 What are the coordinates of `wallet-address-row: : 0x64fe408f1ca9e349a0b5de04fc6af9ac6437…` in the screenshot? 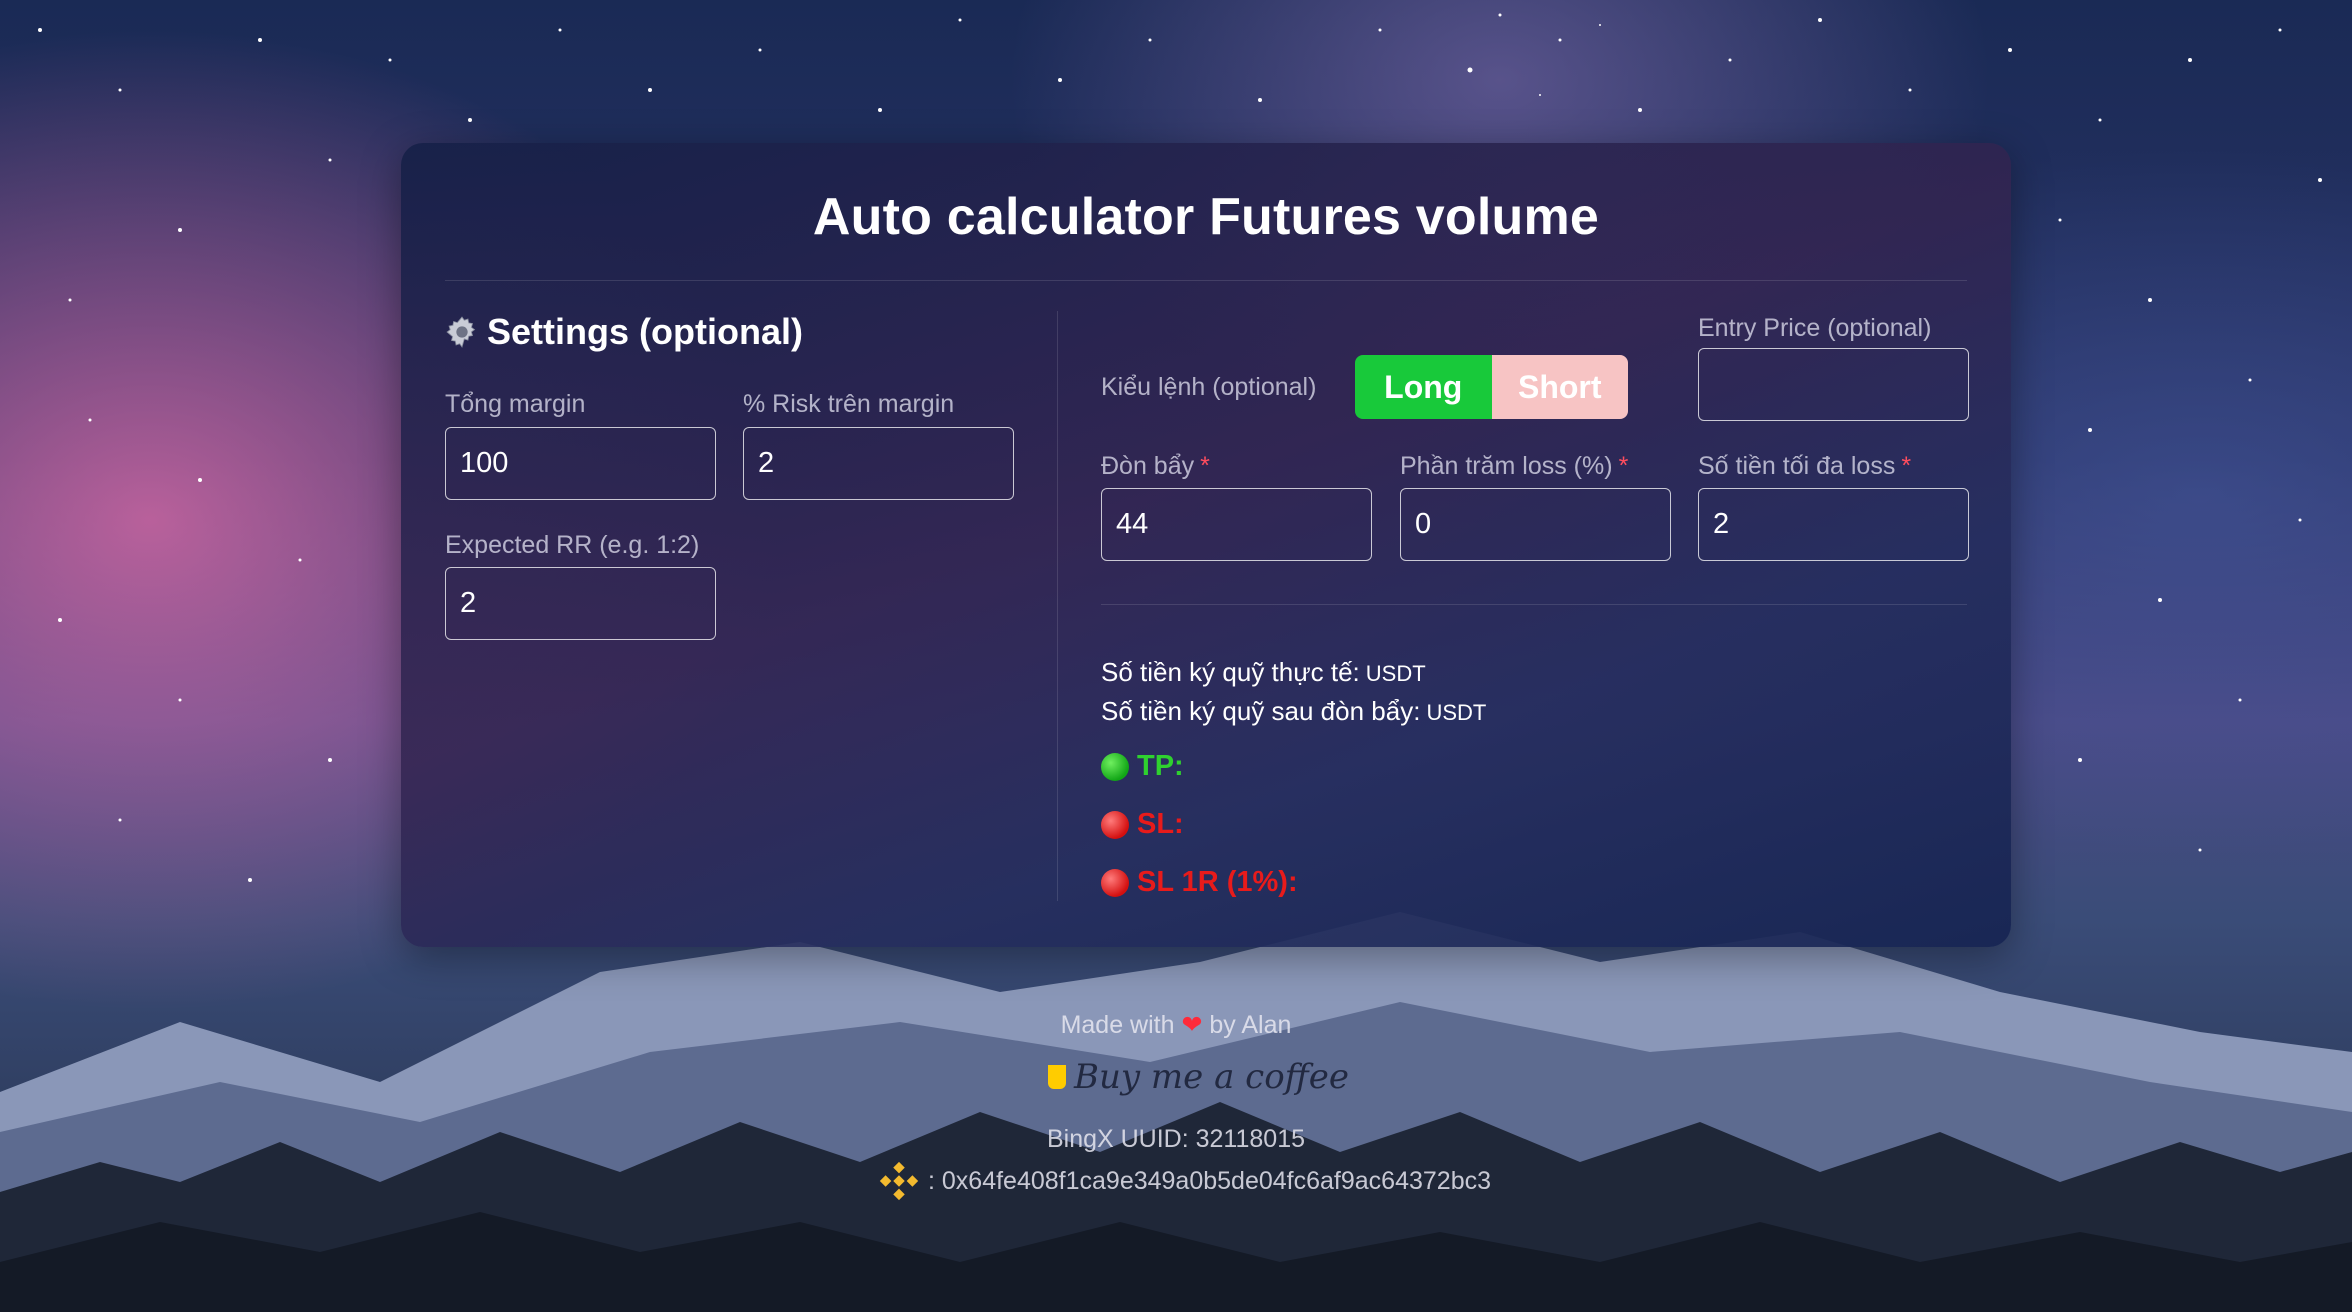 It's located at (1183, 1181).